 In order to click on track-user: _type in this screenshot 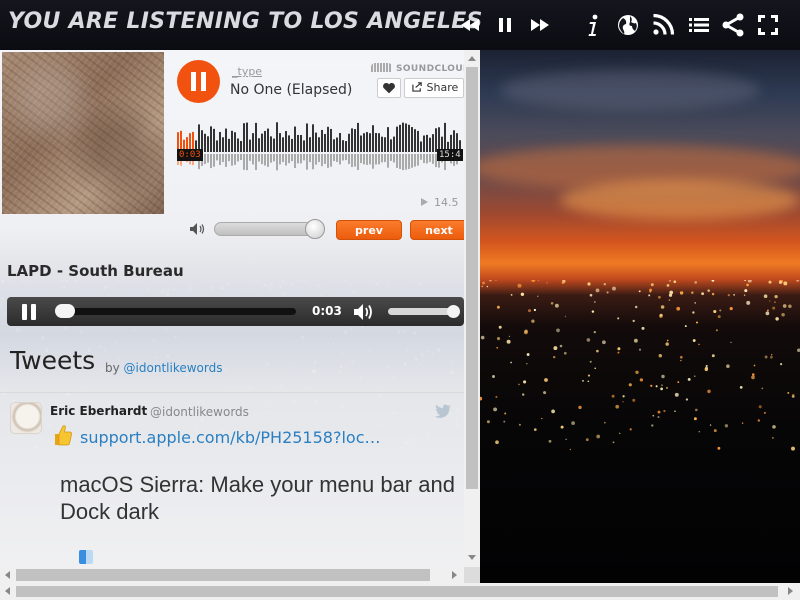, I will do `click(247, 71)`.